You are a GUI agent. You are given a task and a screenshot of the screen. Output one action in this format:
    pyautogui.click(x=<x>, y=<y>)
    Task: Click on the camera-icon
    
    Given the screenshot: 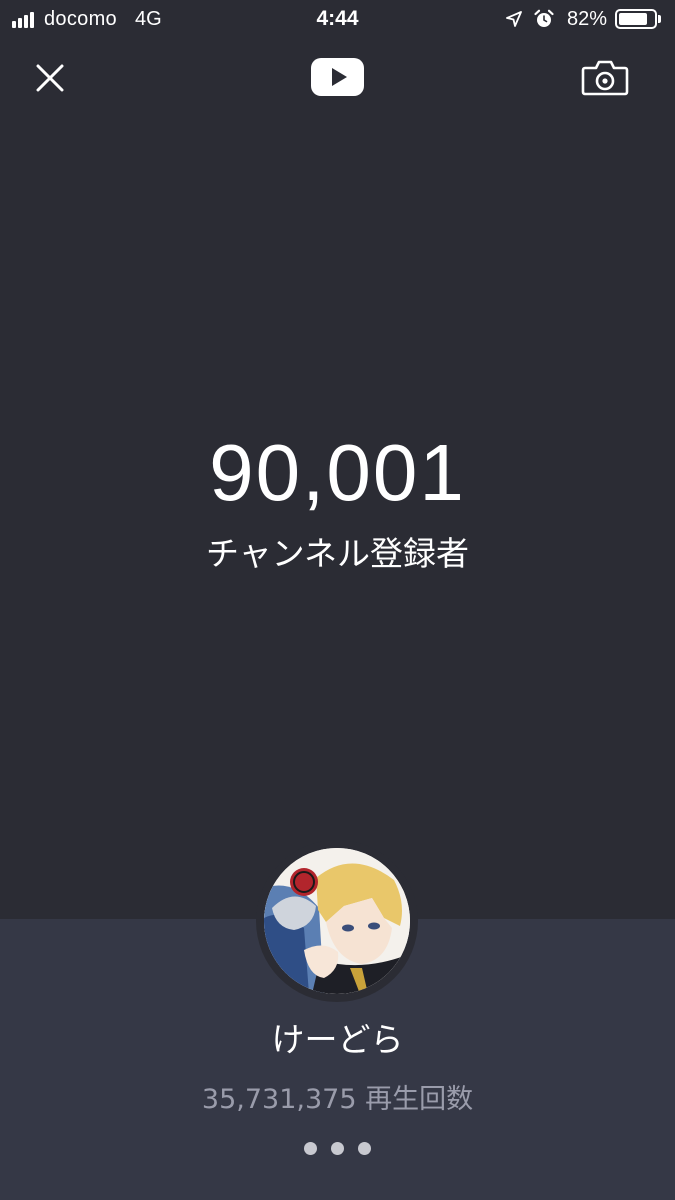 What is the action you would take?
    pyautogui.click(x=605, y=78)
    